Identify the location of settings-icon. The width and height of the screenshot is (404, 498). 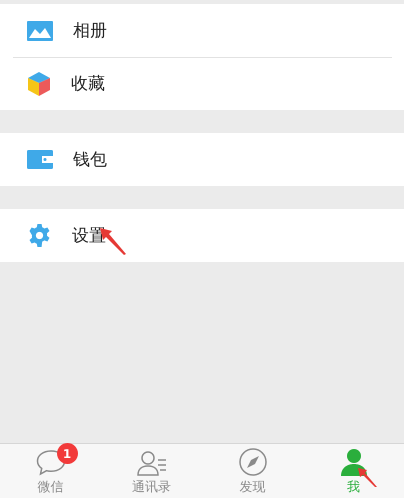
(39, 235).